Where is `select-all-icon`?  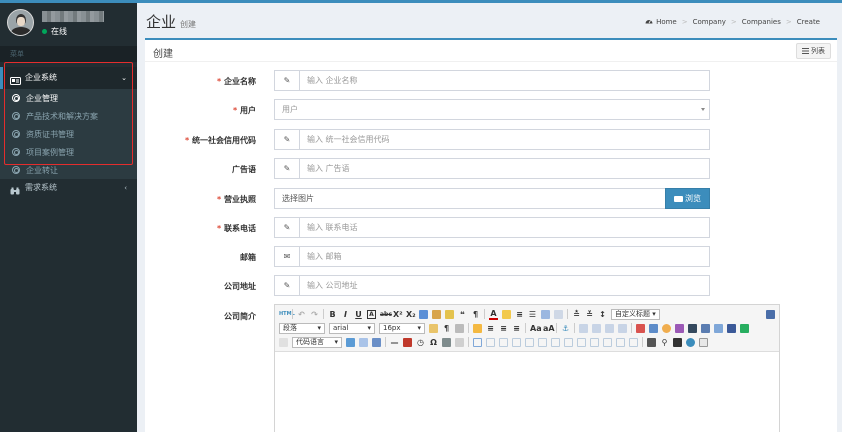 select-all-icon is located at coordinates (545, 314).